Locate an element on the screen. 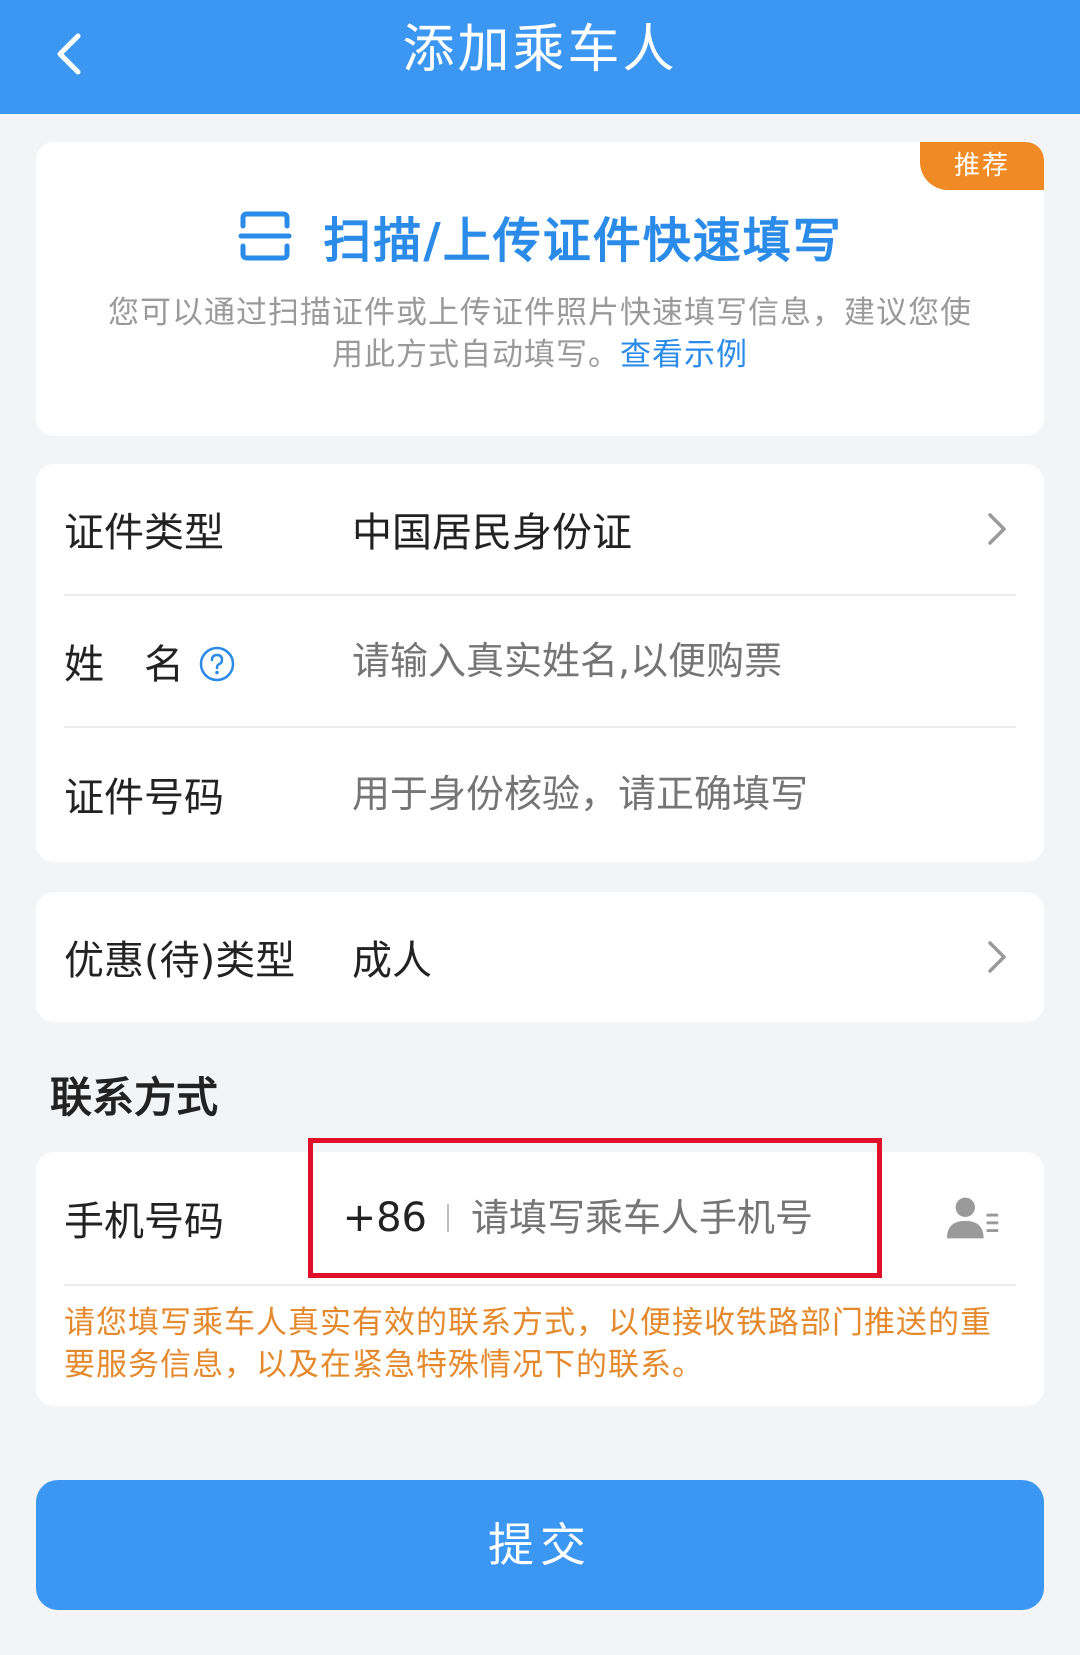 Image resolution: width=1080 pixels, height=1655 pixels. scan-upload-button: 扫描/上传证件快速填写 is located at coordinates (540, 236).